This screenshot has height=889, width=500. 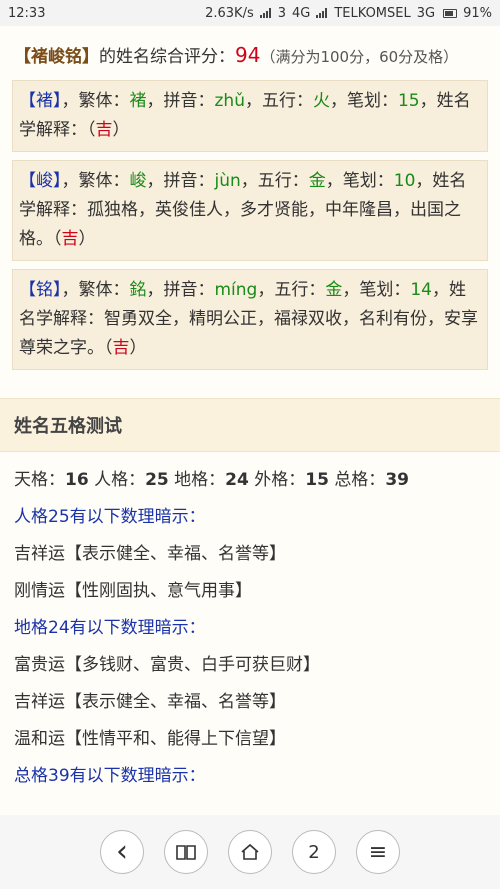 What do you see at coordinates (27, 13) in the screenshot?
I see `status-time: 12:33` at bounding box center [27, 13].